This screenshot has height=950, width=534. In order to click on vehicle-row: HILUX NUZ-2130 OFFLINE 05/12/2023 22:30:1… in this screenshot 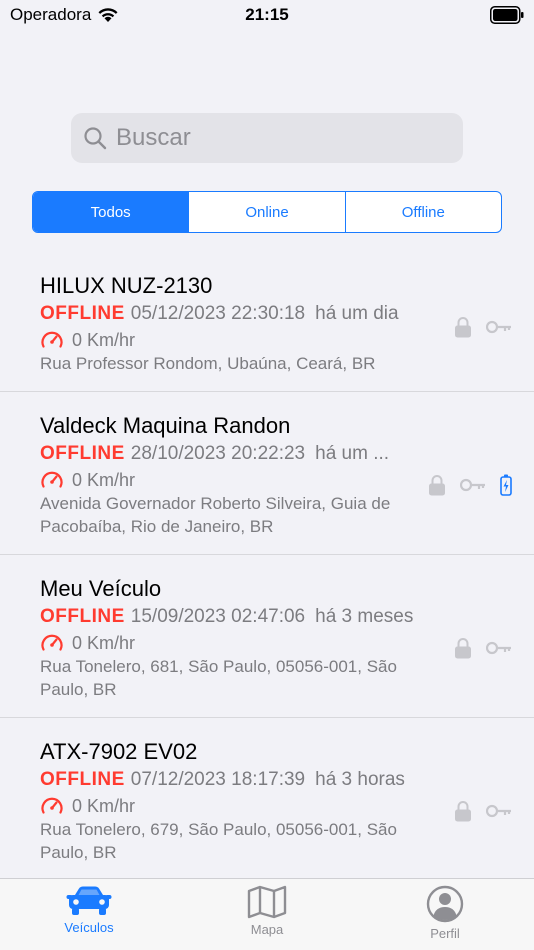, I will do `click(267, 322)`.